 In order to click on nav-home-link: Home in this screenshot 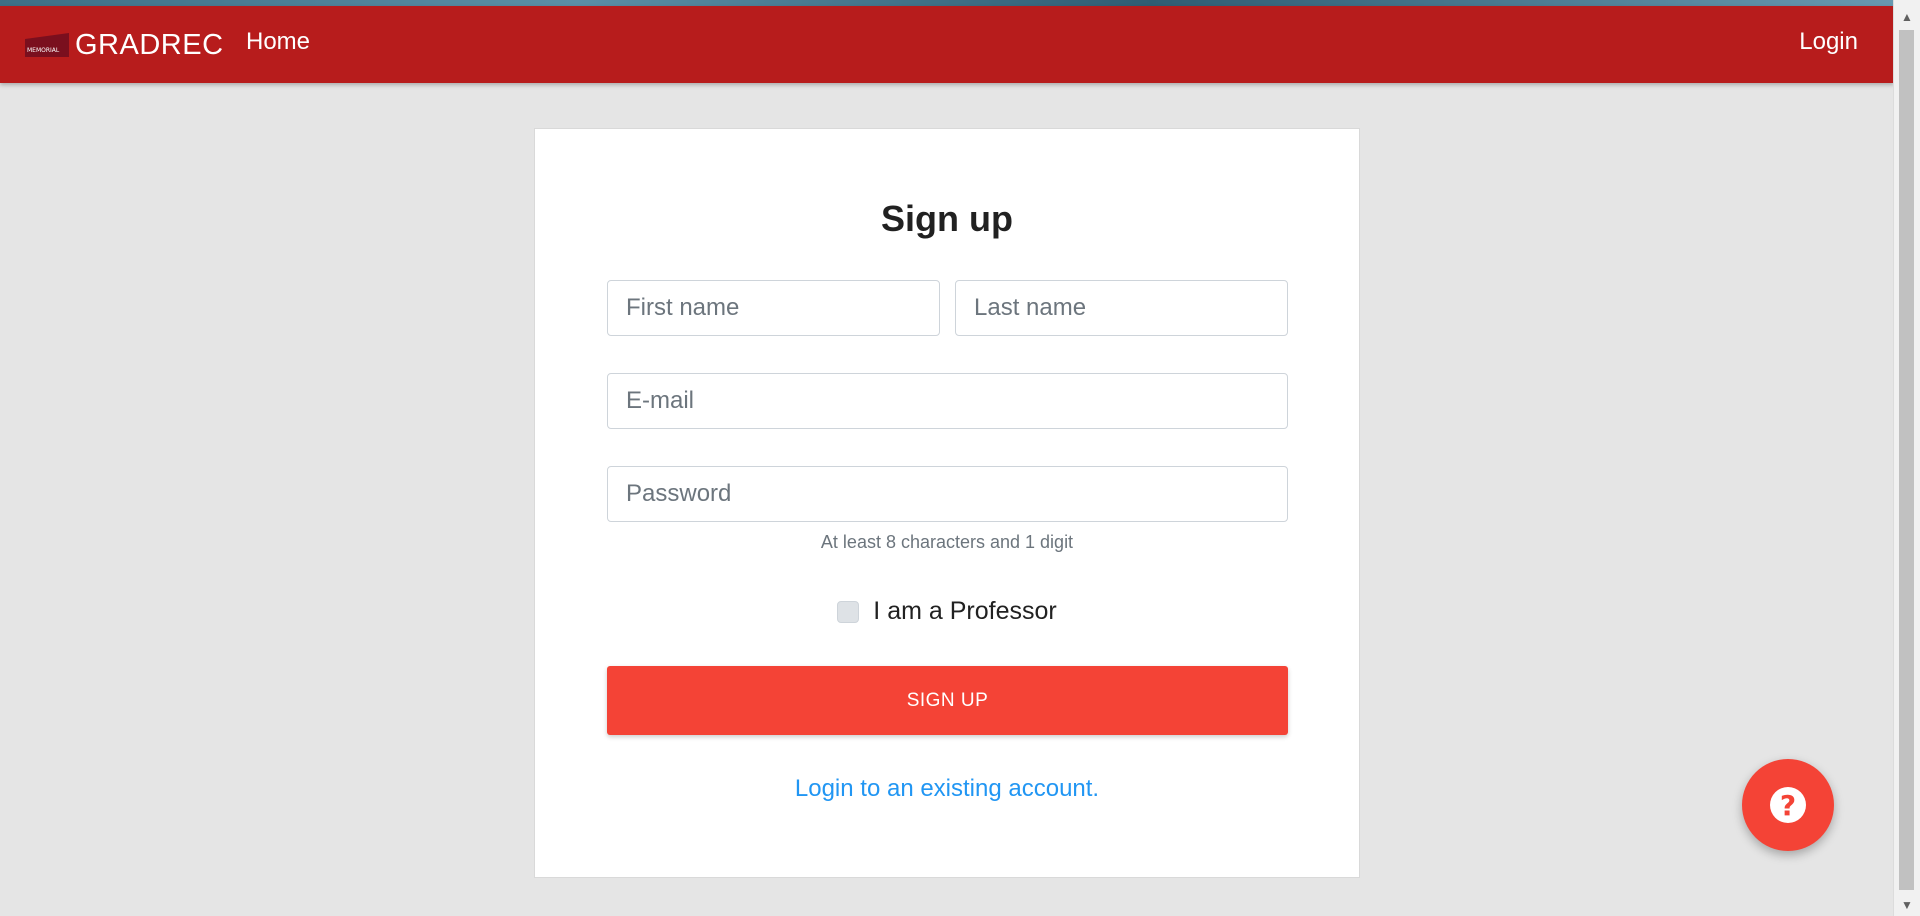, I will do `click(278, 42)`.